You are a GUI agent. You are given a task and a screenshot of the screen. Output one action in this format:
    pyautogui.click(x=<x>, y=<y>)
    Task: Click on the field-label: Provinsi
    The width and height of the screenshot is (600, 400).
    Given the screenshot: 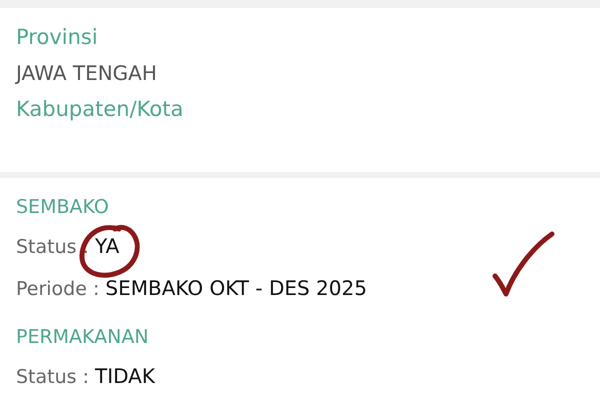 What is the action you would take?
    pyautogui.click(x=57, y=37)
    